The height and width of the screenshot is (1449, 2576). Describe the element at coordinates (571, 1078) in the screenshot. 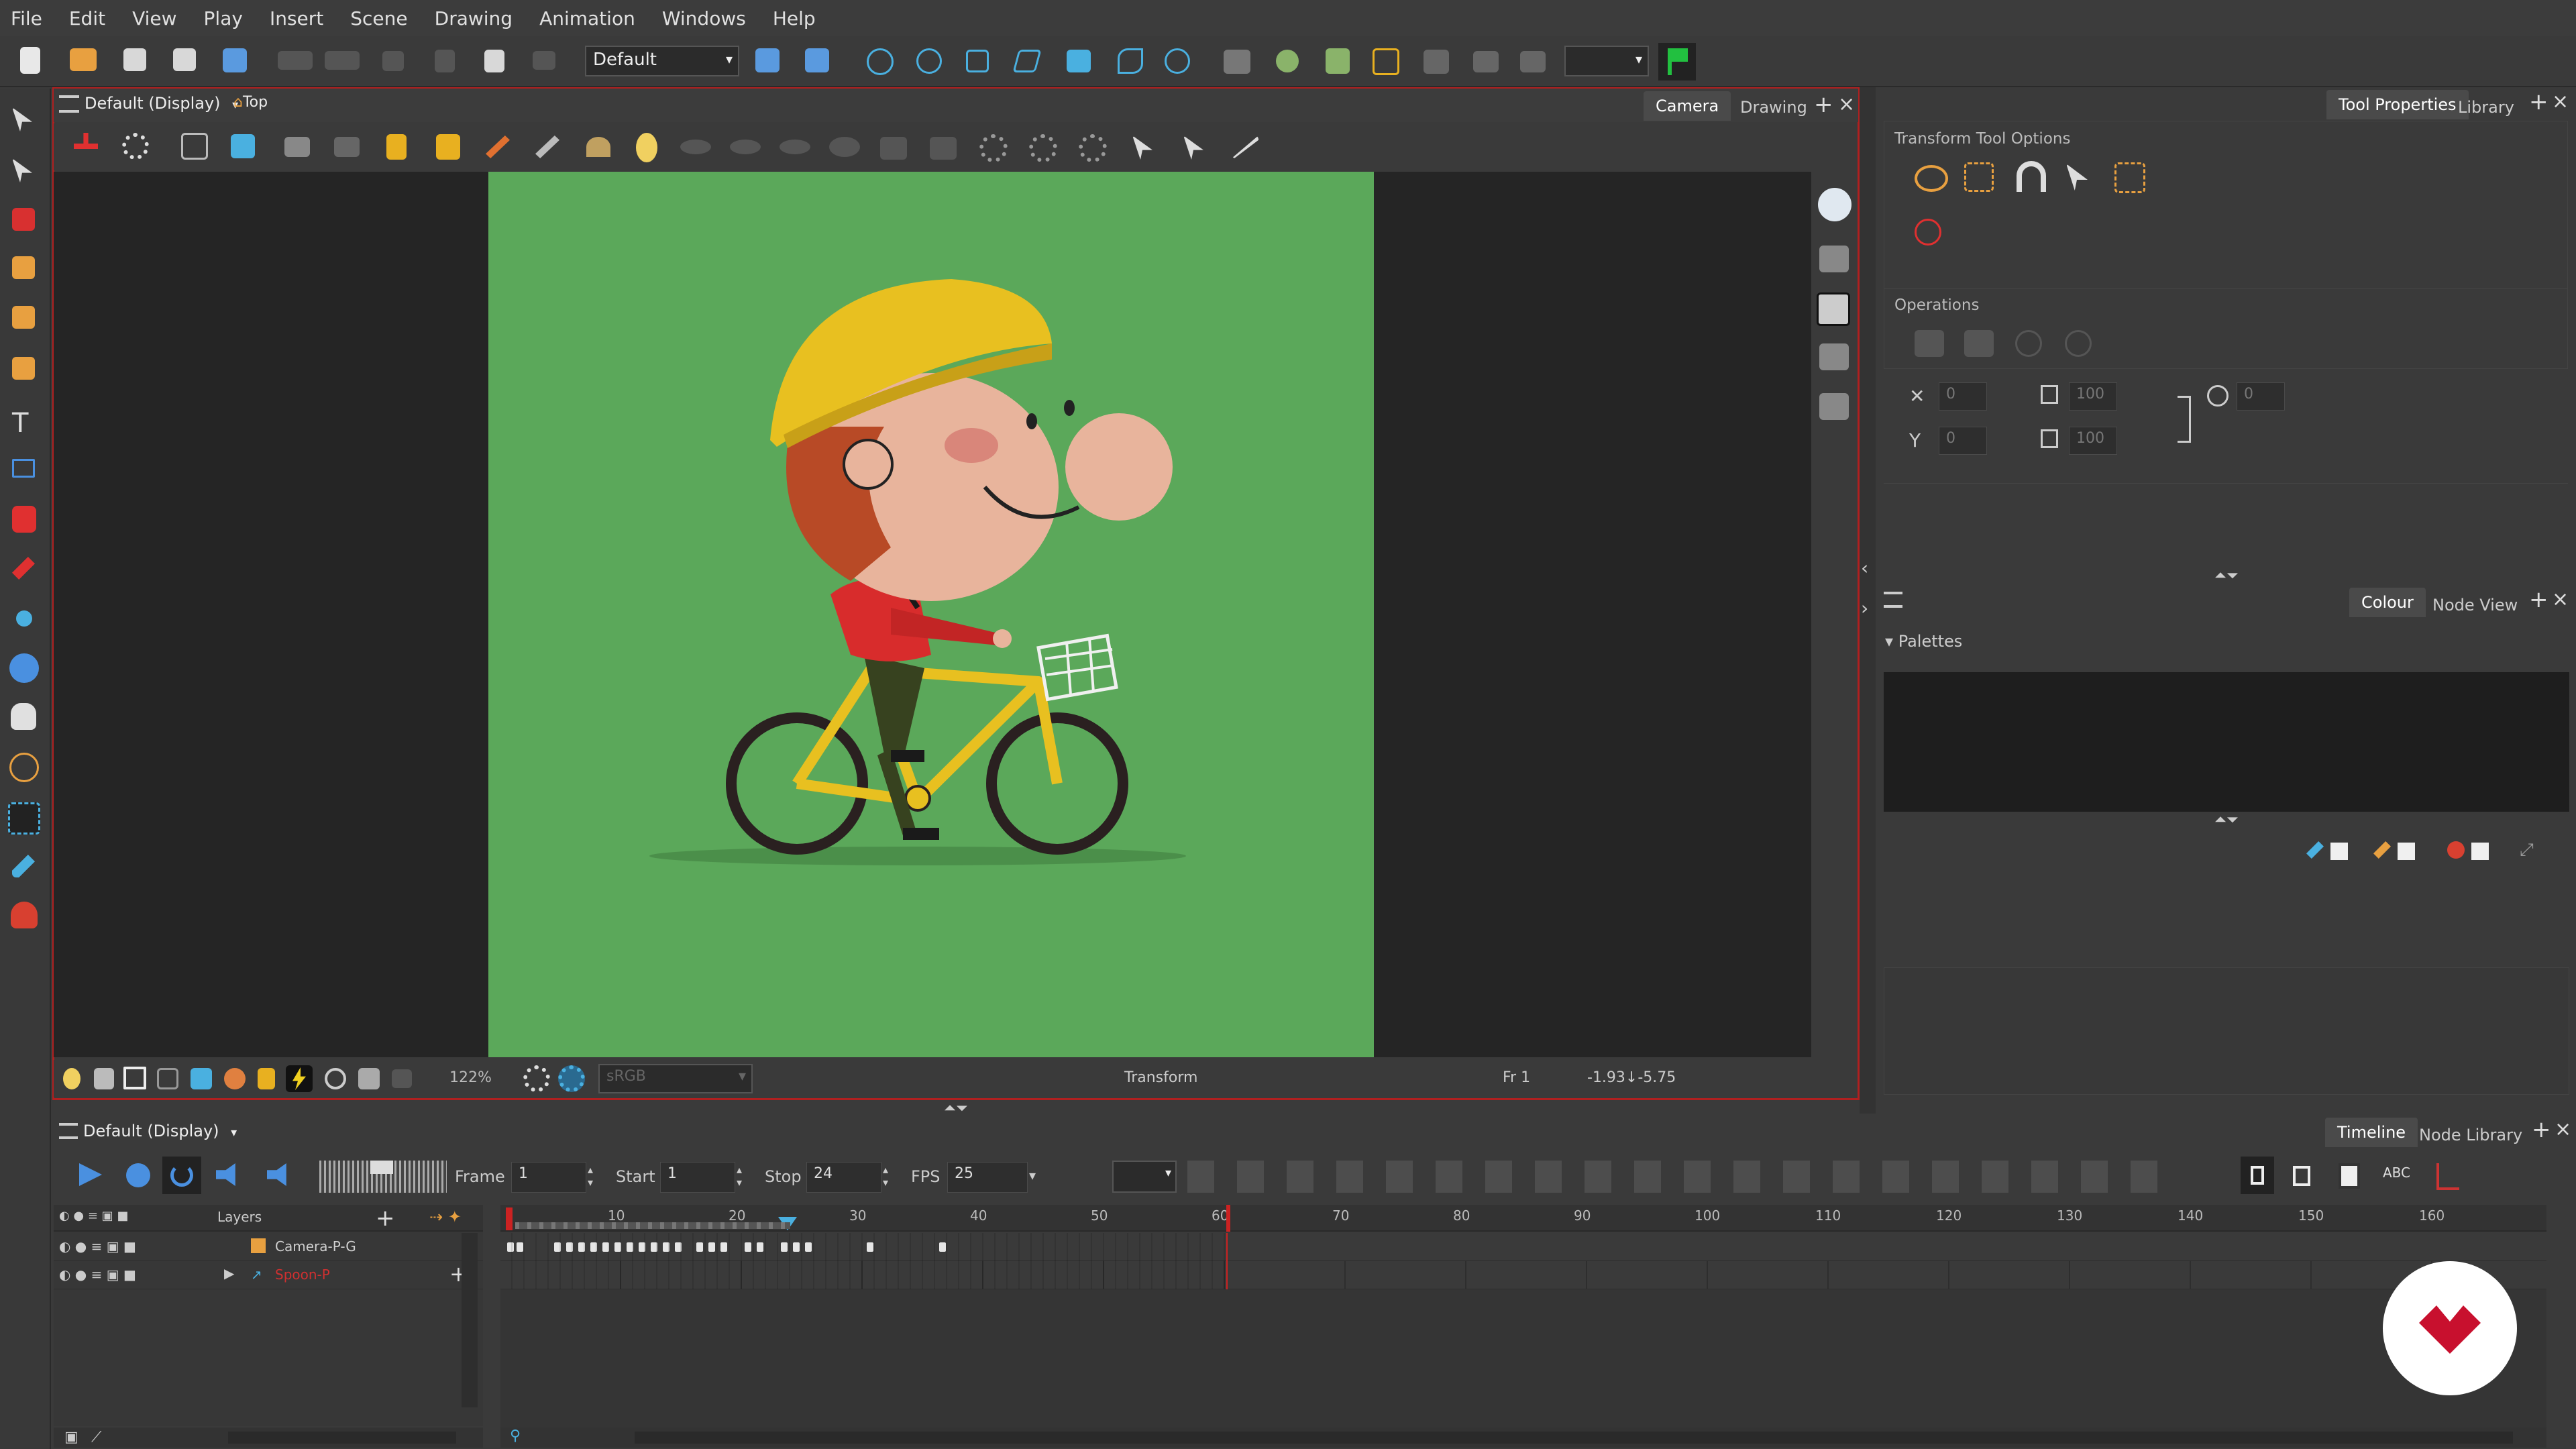

I see `render-preview-icon` at that location.